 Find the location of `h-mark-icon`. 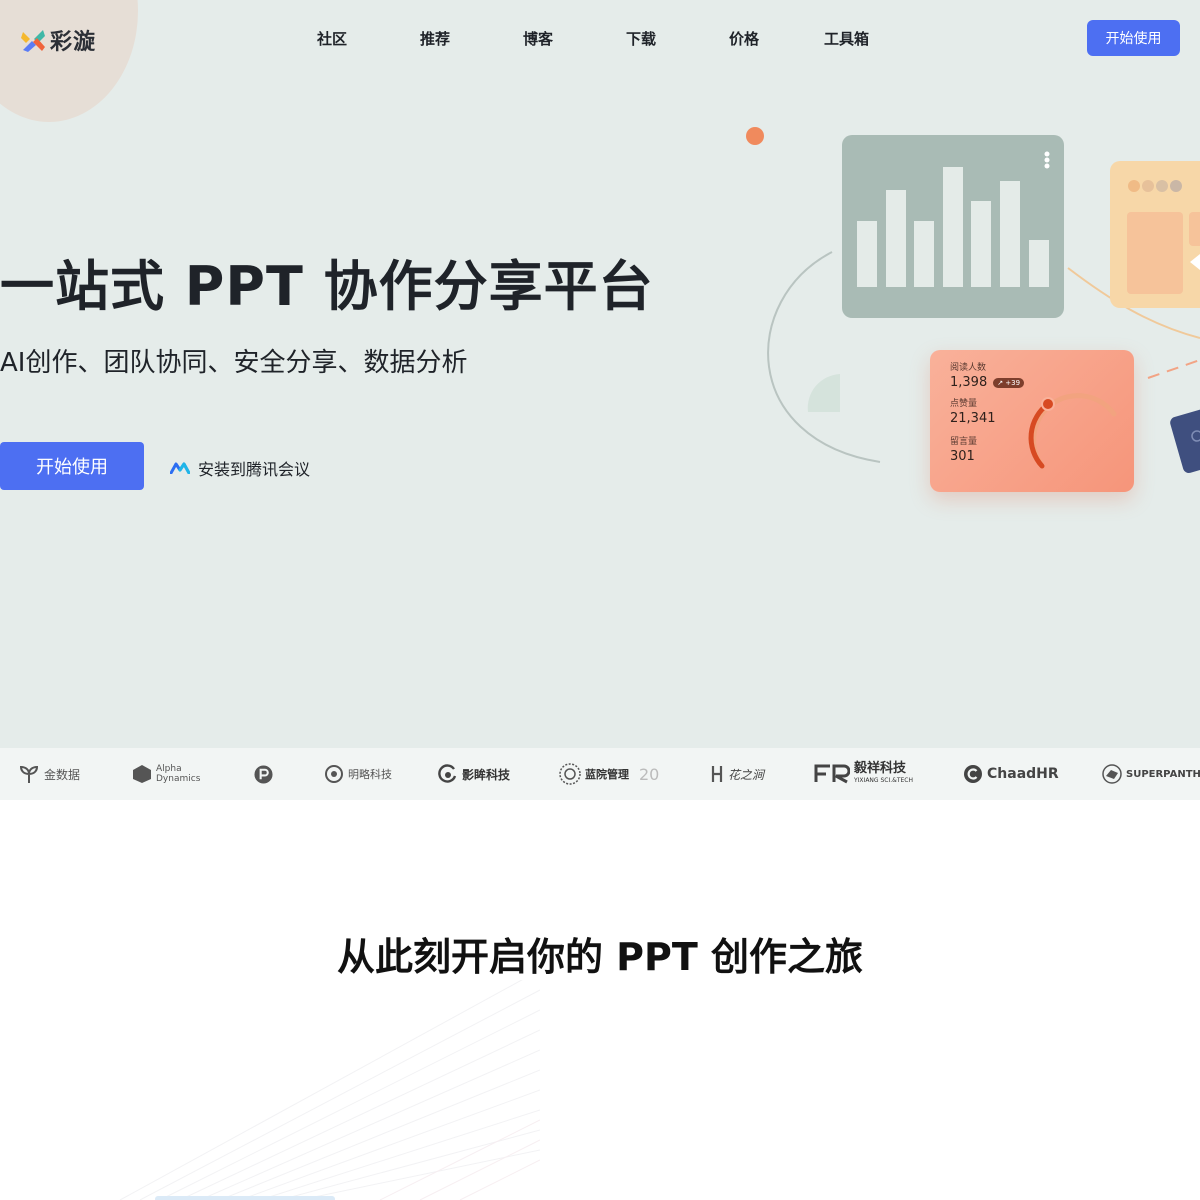

h-mark-icon is located at coordinates (717, 774).